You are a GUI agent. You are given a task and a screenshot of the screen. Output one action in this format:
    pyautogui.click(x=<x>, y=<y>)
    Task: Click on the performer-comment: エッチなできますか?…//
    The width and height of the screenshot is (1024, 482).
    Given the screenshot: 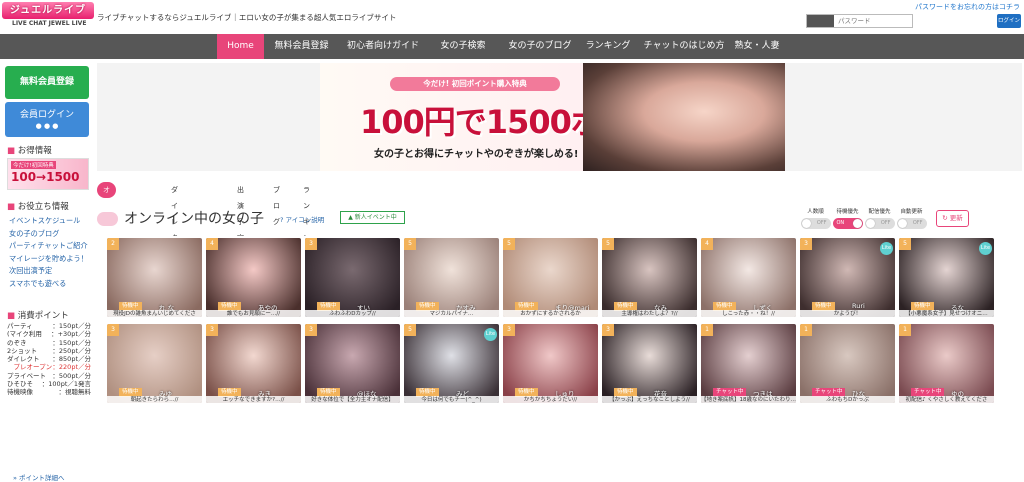 What is the action you would take?
    pyautogui.click(x=253, y=399)
    